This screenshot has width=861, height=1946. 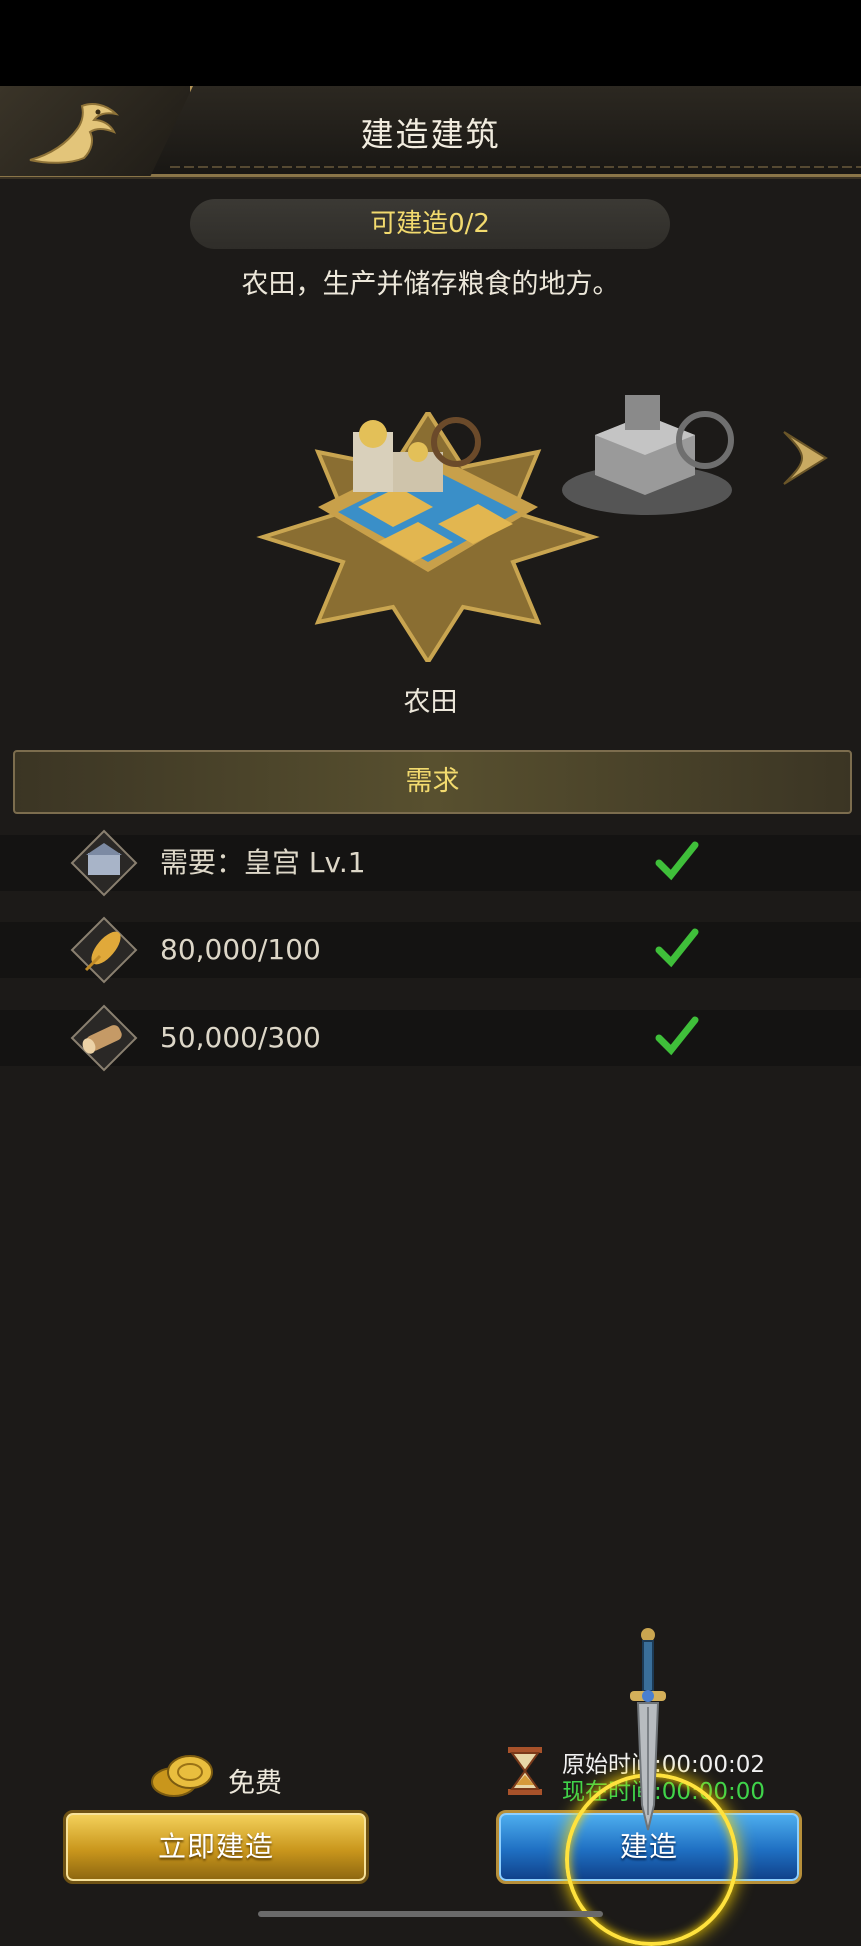 I want to click on locked-building-preview, so click(x=647, y=452).